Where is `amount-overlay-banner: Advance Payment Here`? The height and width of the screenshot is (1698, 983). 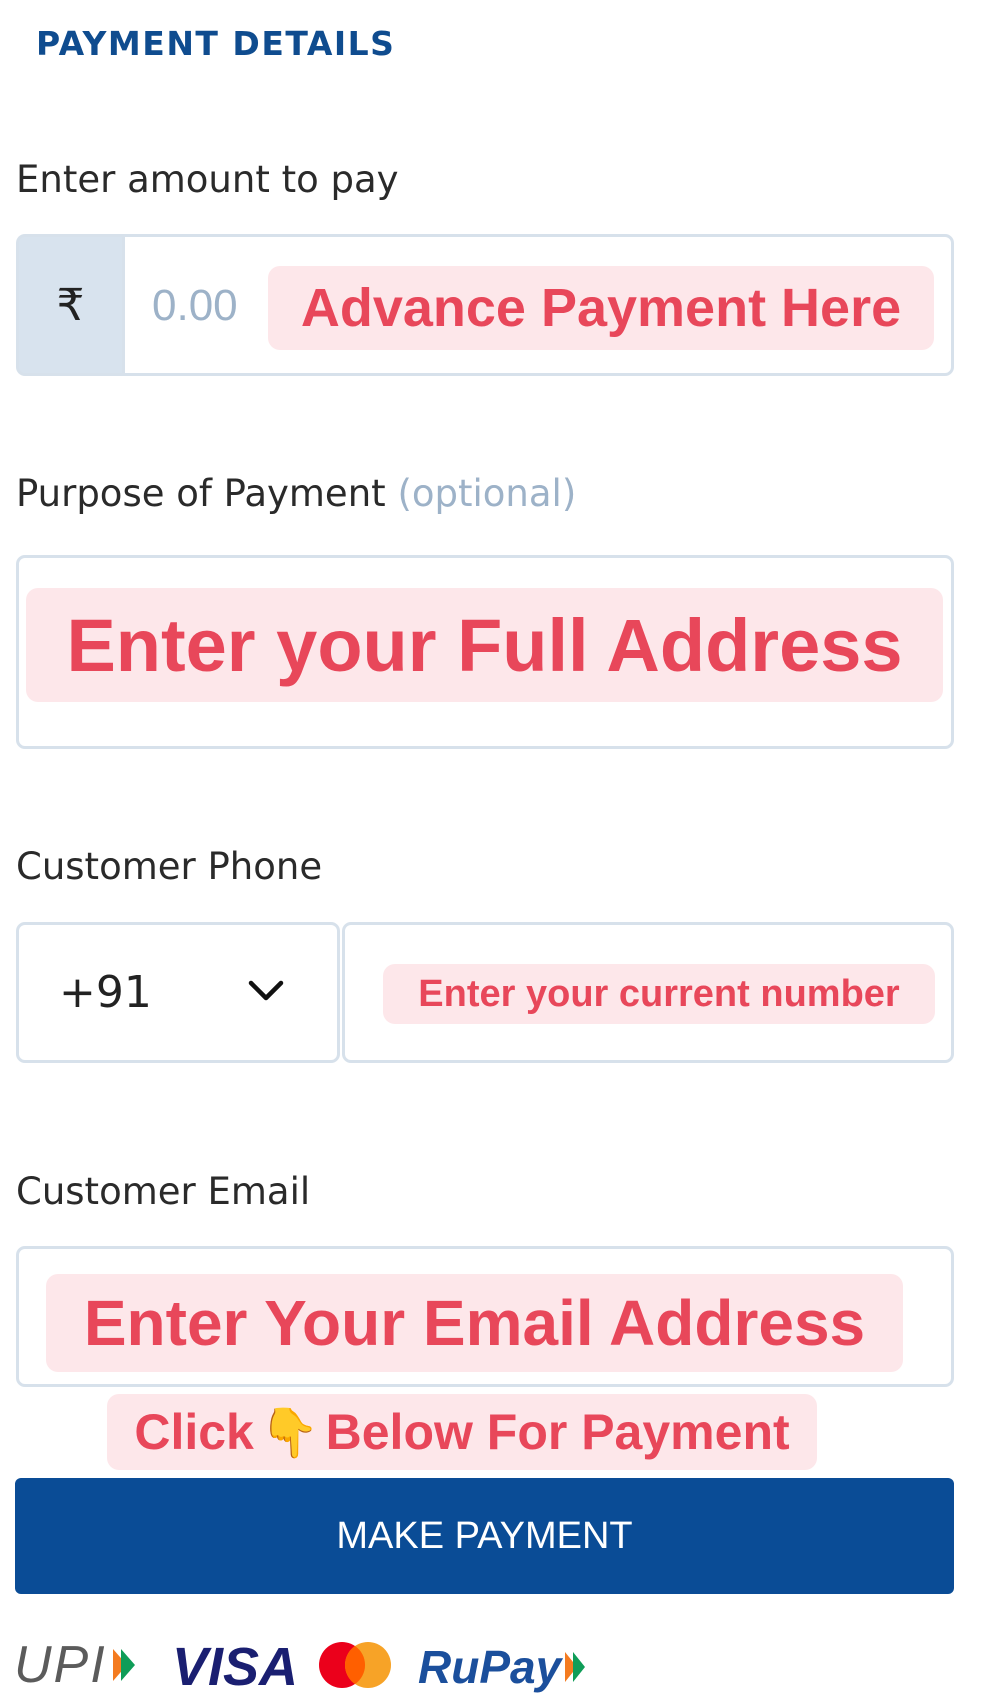
amount-overlay-banner: Advance Payment Here is located at coordinates (601, 308).